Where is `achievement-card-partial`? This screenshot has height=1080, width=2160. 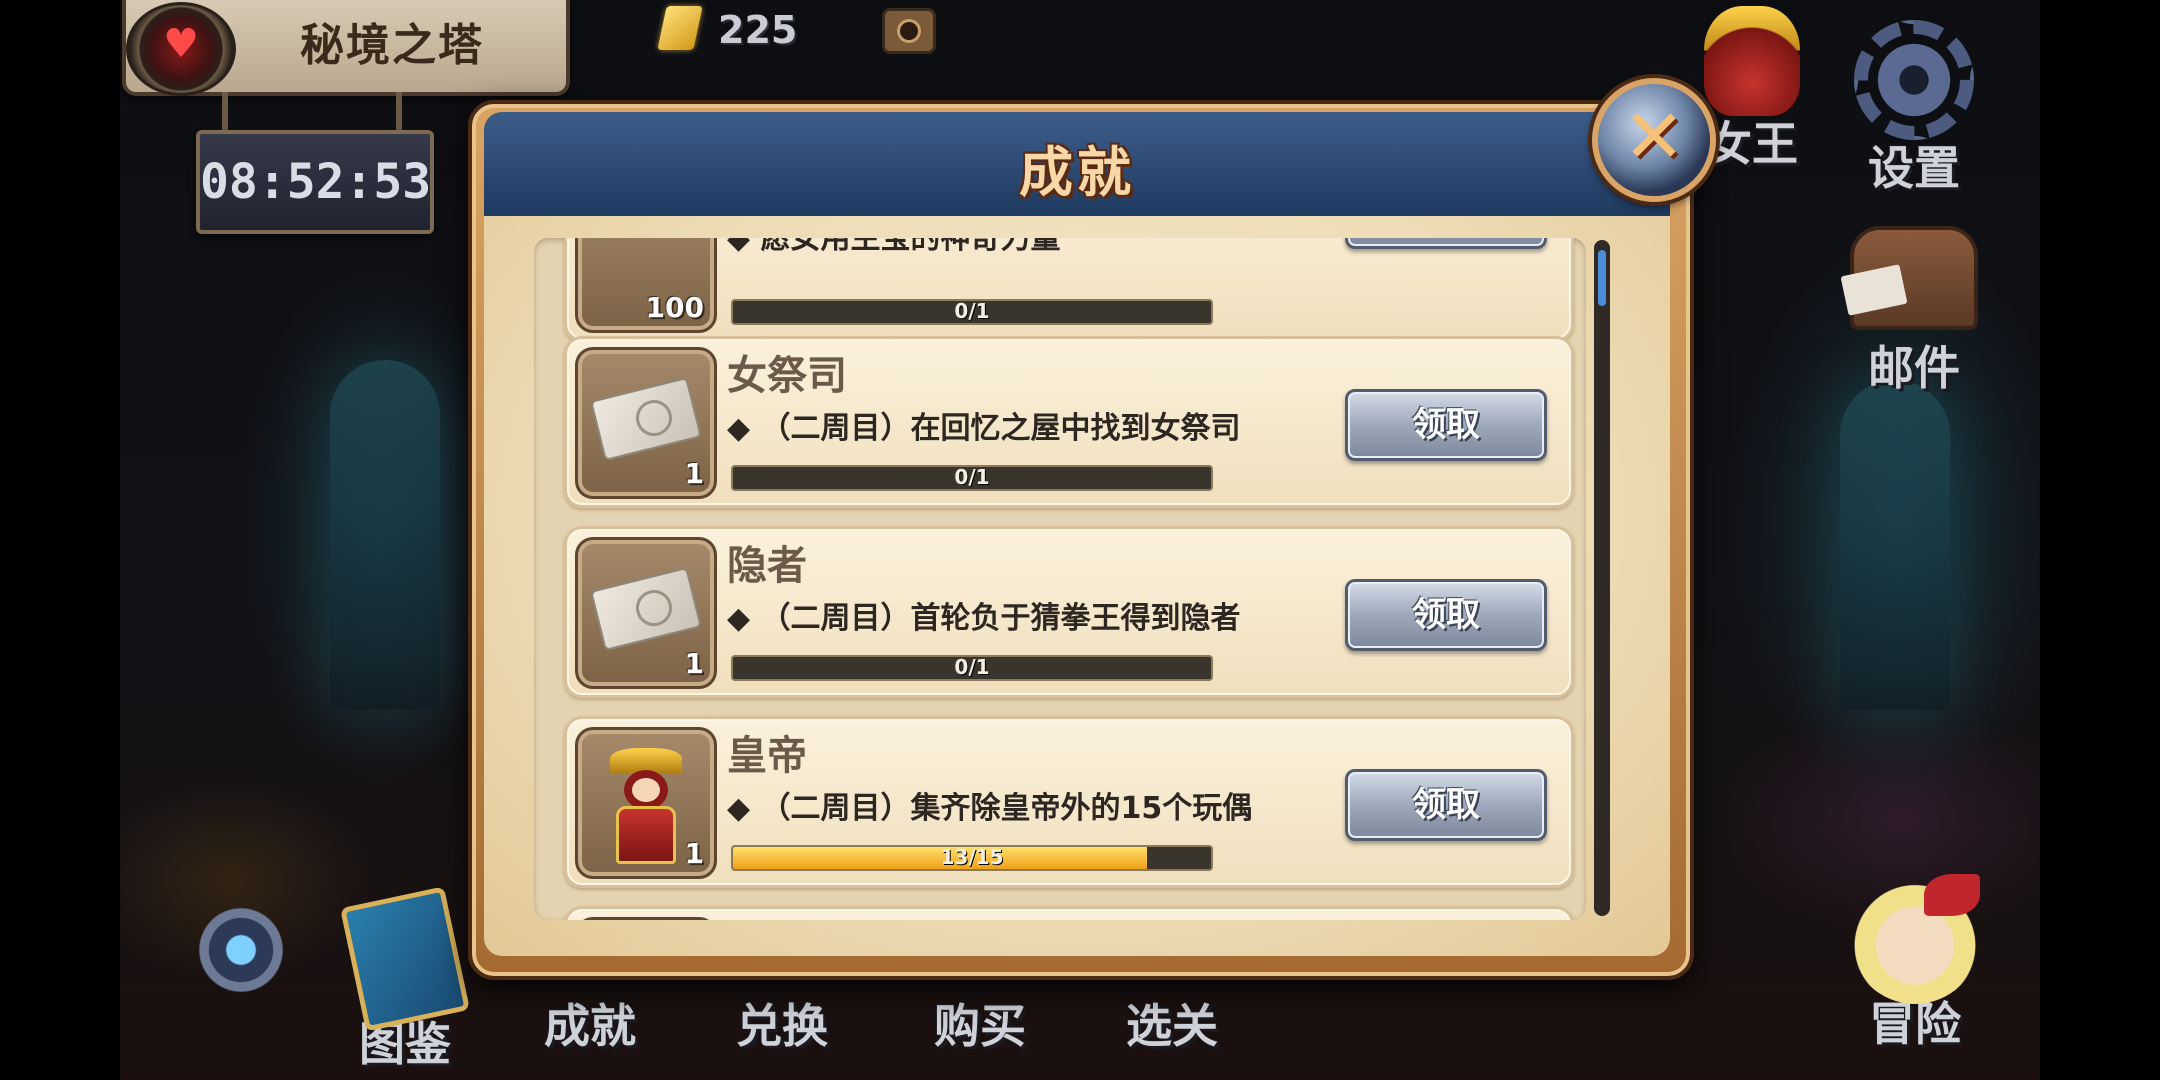 achievement-card-partial is located at coordinates (1069, 913).